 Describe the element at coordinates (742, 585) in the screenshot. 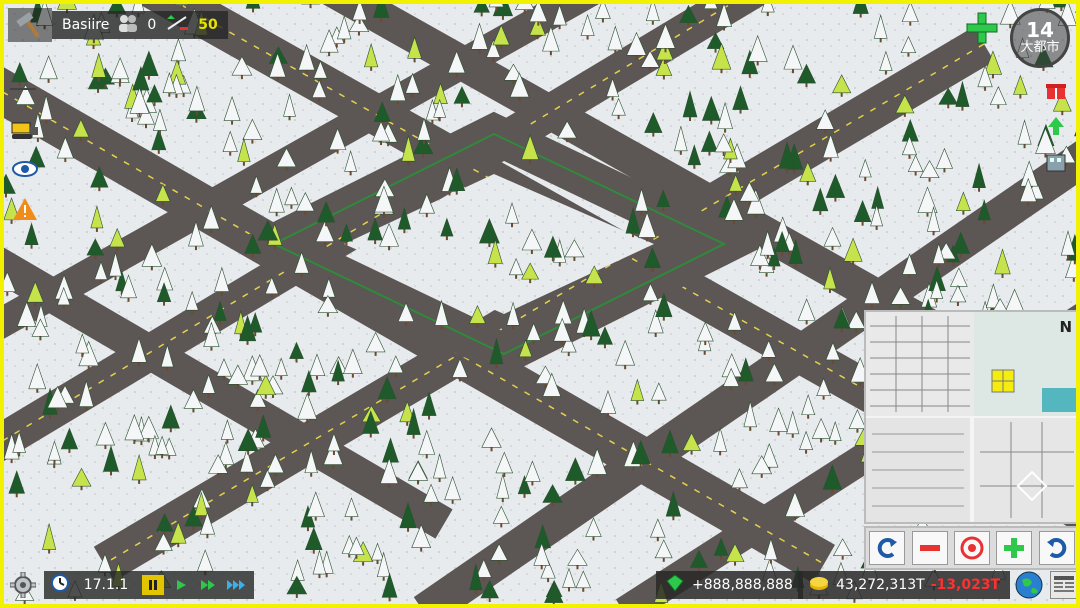

I see `diamond-count: +888,888,888` at that location.